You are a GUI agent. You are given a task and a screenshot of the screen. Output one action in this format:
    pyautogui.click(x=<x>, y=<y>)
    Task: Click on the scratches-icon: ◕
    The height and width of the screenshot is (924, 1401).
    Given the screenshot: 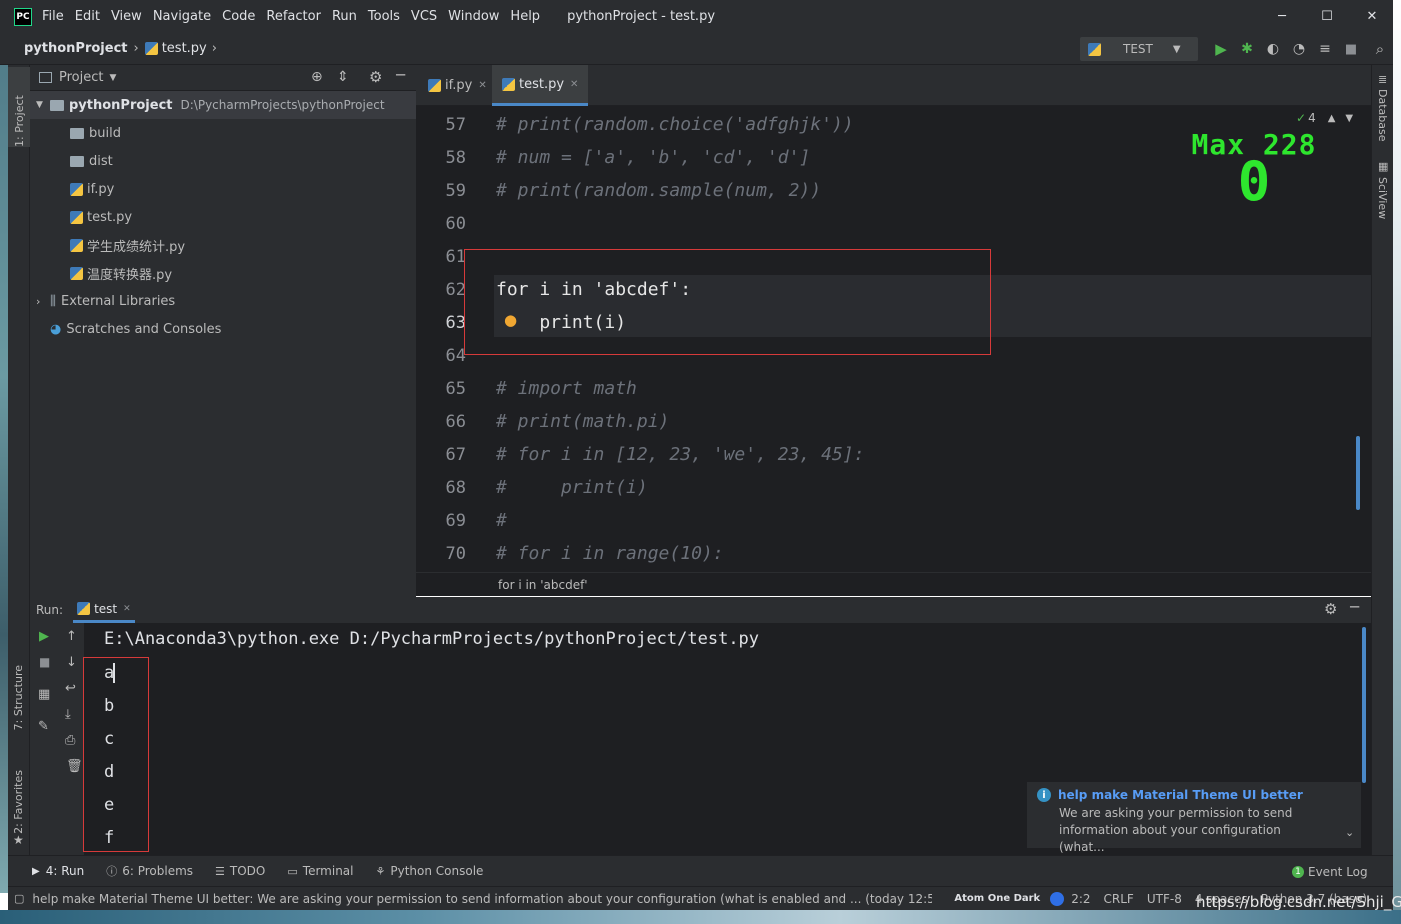 What is the action you would take?
    pyautogui.click(x=56, y=329)
    